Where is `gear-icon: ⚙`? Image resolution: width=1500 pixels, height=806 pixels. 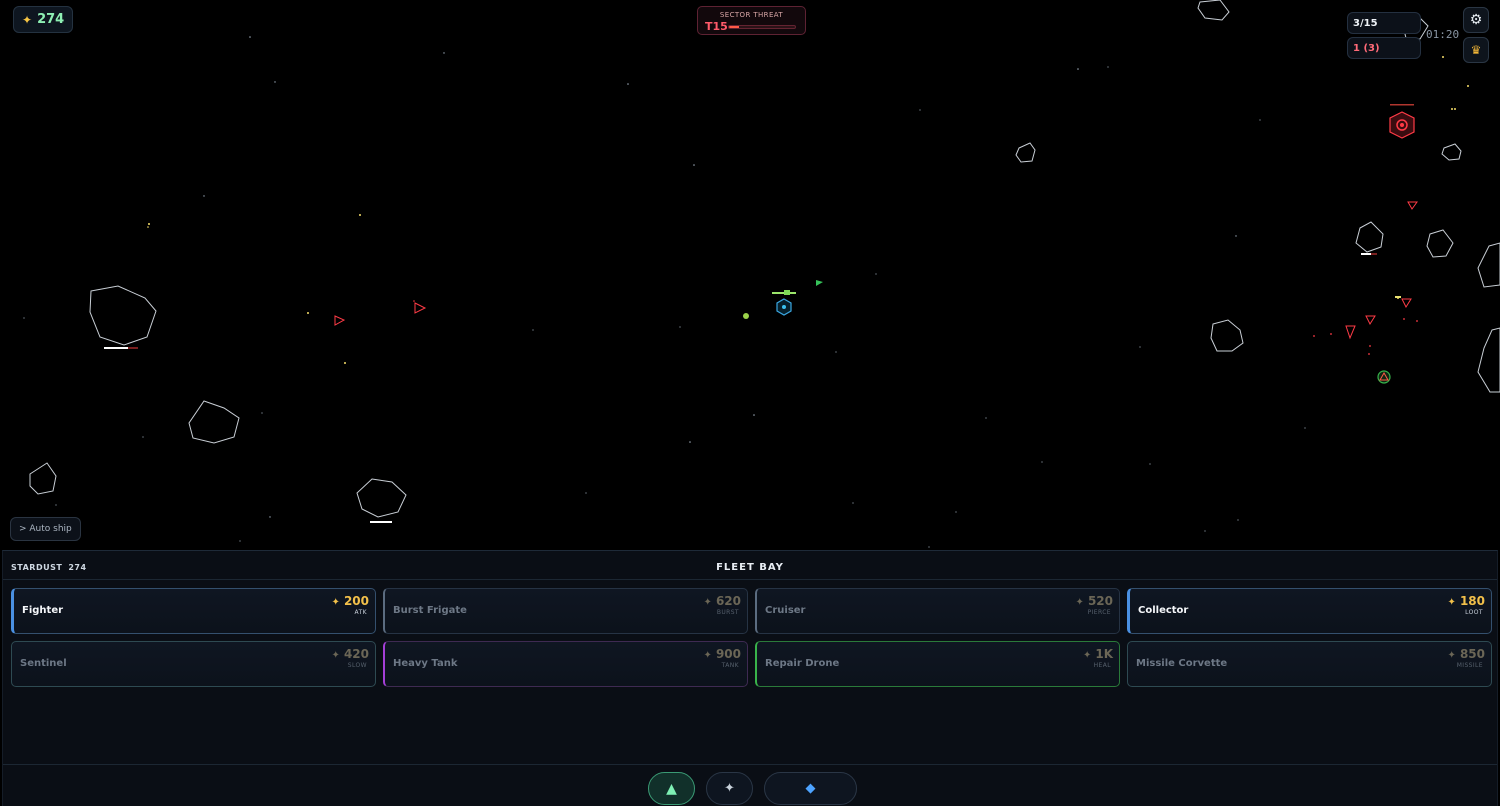 gear-icon: ⚙ is located at coordinates (1476, 20).